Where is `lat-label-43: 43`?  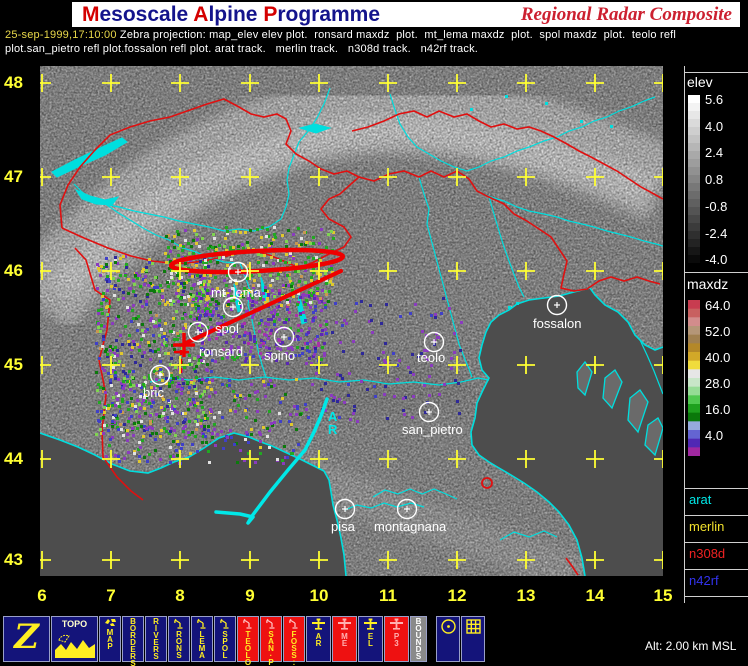
lat-label-43: 43 is located at coordinates (13, 559).